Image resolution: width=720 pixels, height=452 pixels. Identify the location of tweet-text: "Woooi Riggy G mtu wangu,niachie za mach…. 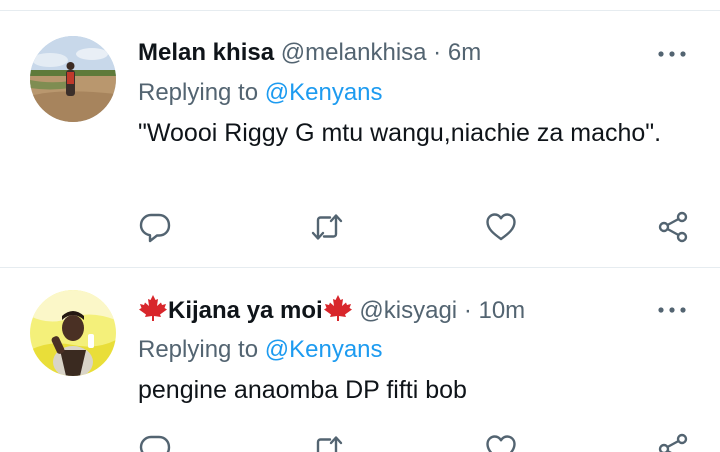
(400, 133).